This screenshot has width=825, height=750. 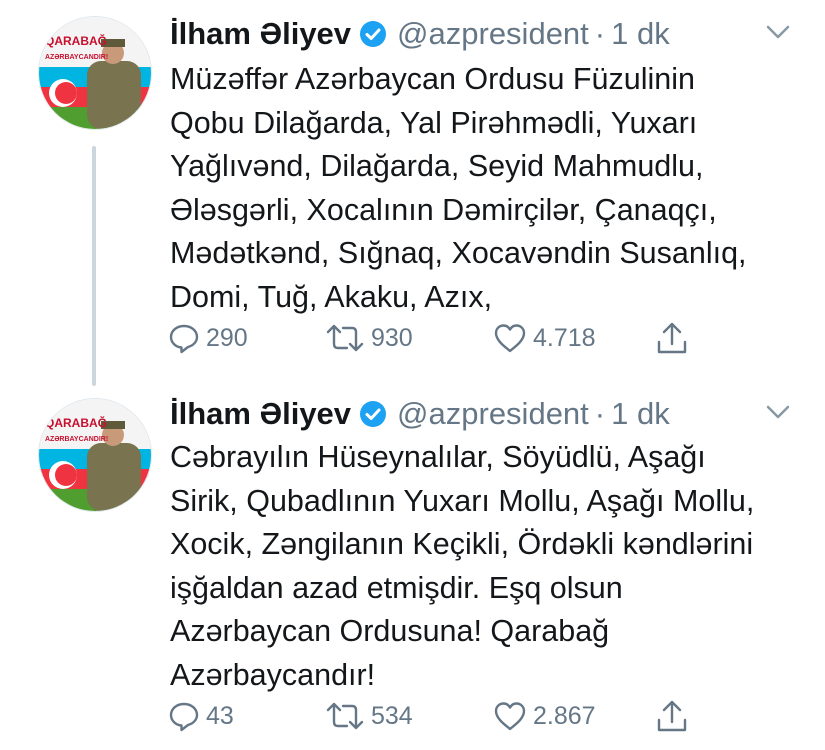 I want to click on tweet-actions: 43 534 2.867, so click(x=448, y=716).